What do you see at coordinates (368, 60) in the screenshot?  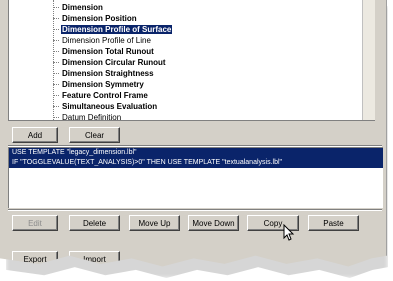 I see `tree-scrollbar` at bounding box center [368, 60].